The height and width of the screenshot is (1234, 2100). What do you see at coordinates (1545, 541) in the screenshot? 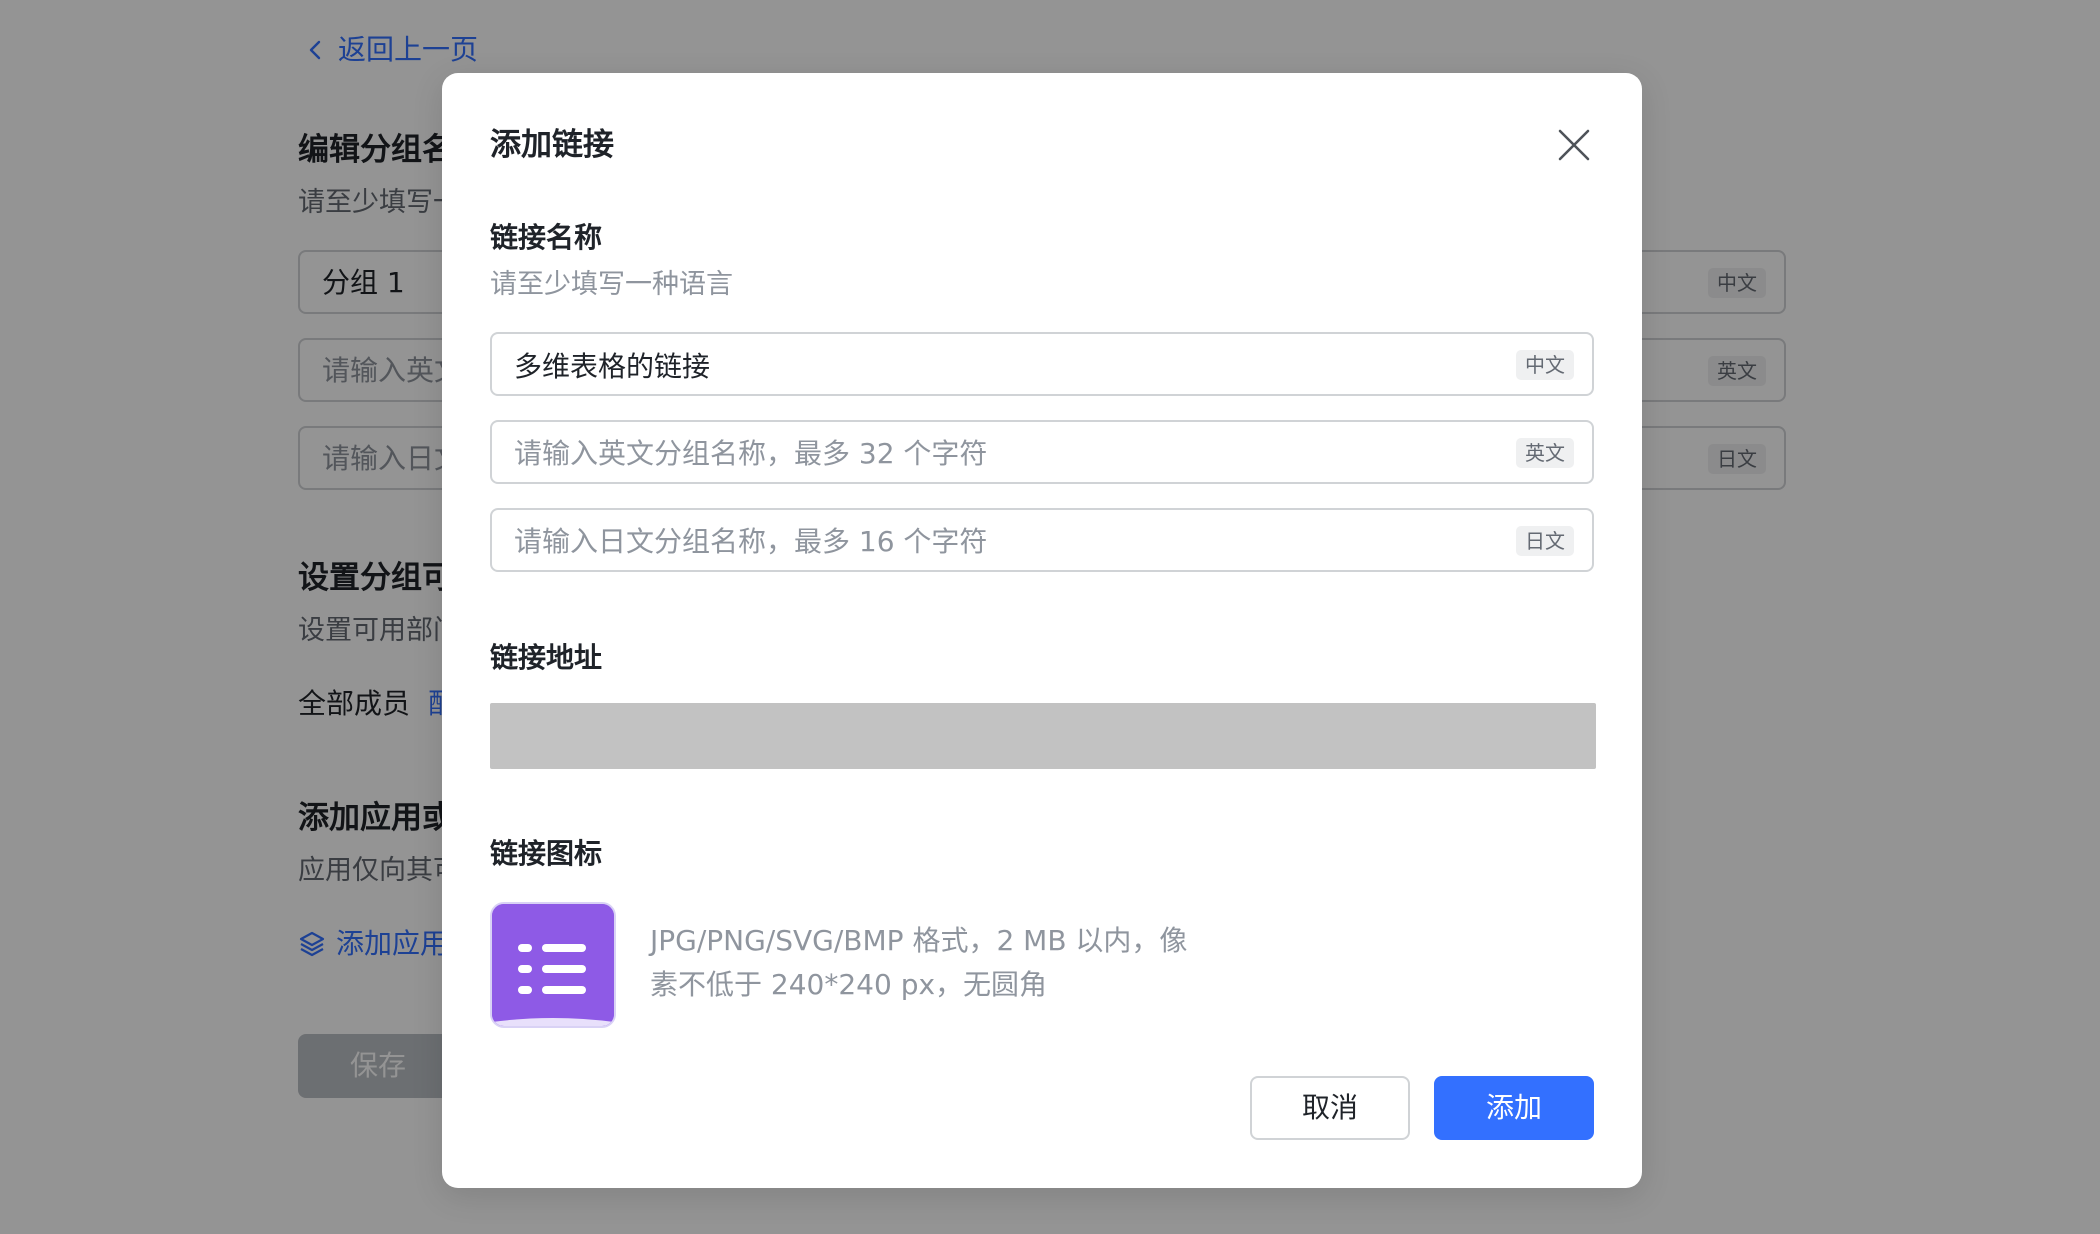
I see `lang-tag-ja: 日文` at bounding box center [1545, 541].